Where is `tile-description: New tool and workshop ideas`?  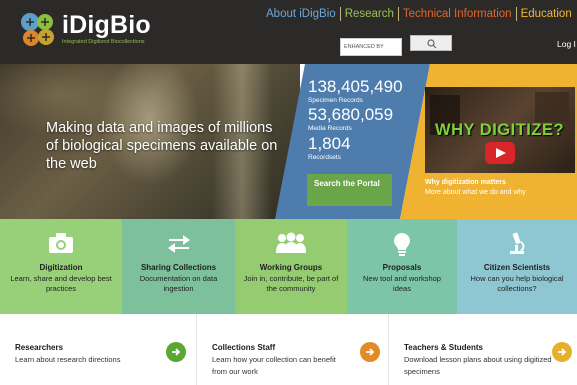 tile-description: New tool and workshop ideas is located at coordinates (402, 283).